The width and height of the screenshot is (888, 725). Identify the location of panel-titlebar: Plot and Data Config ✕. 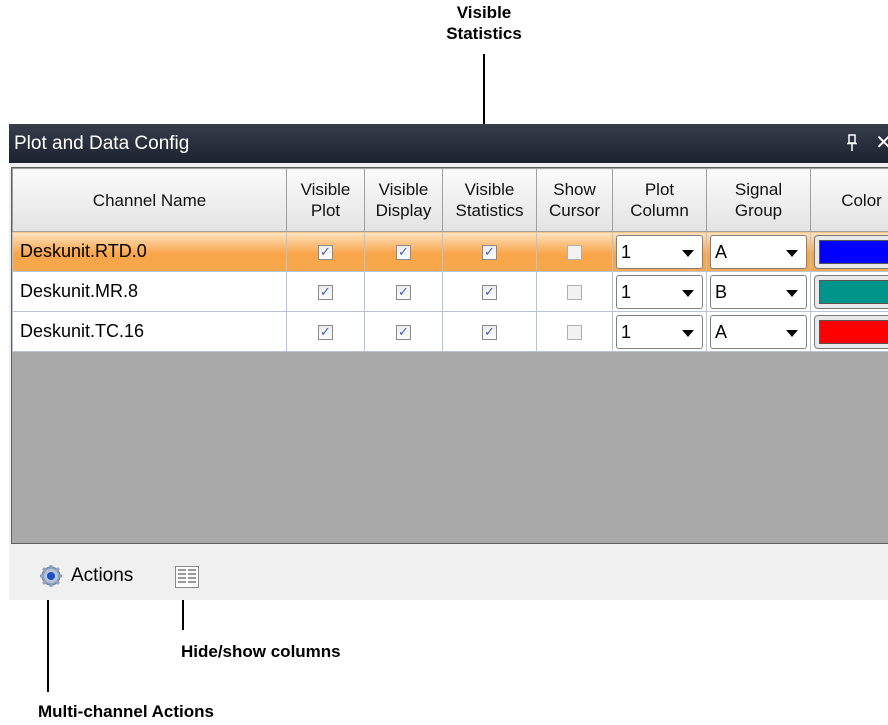
(448, 143).